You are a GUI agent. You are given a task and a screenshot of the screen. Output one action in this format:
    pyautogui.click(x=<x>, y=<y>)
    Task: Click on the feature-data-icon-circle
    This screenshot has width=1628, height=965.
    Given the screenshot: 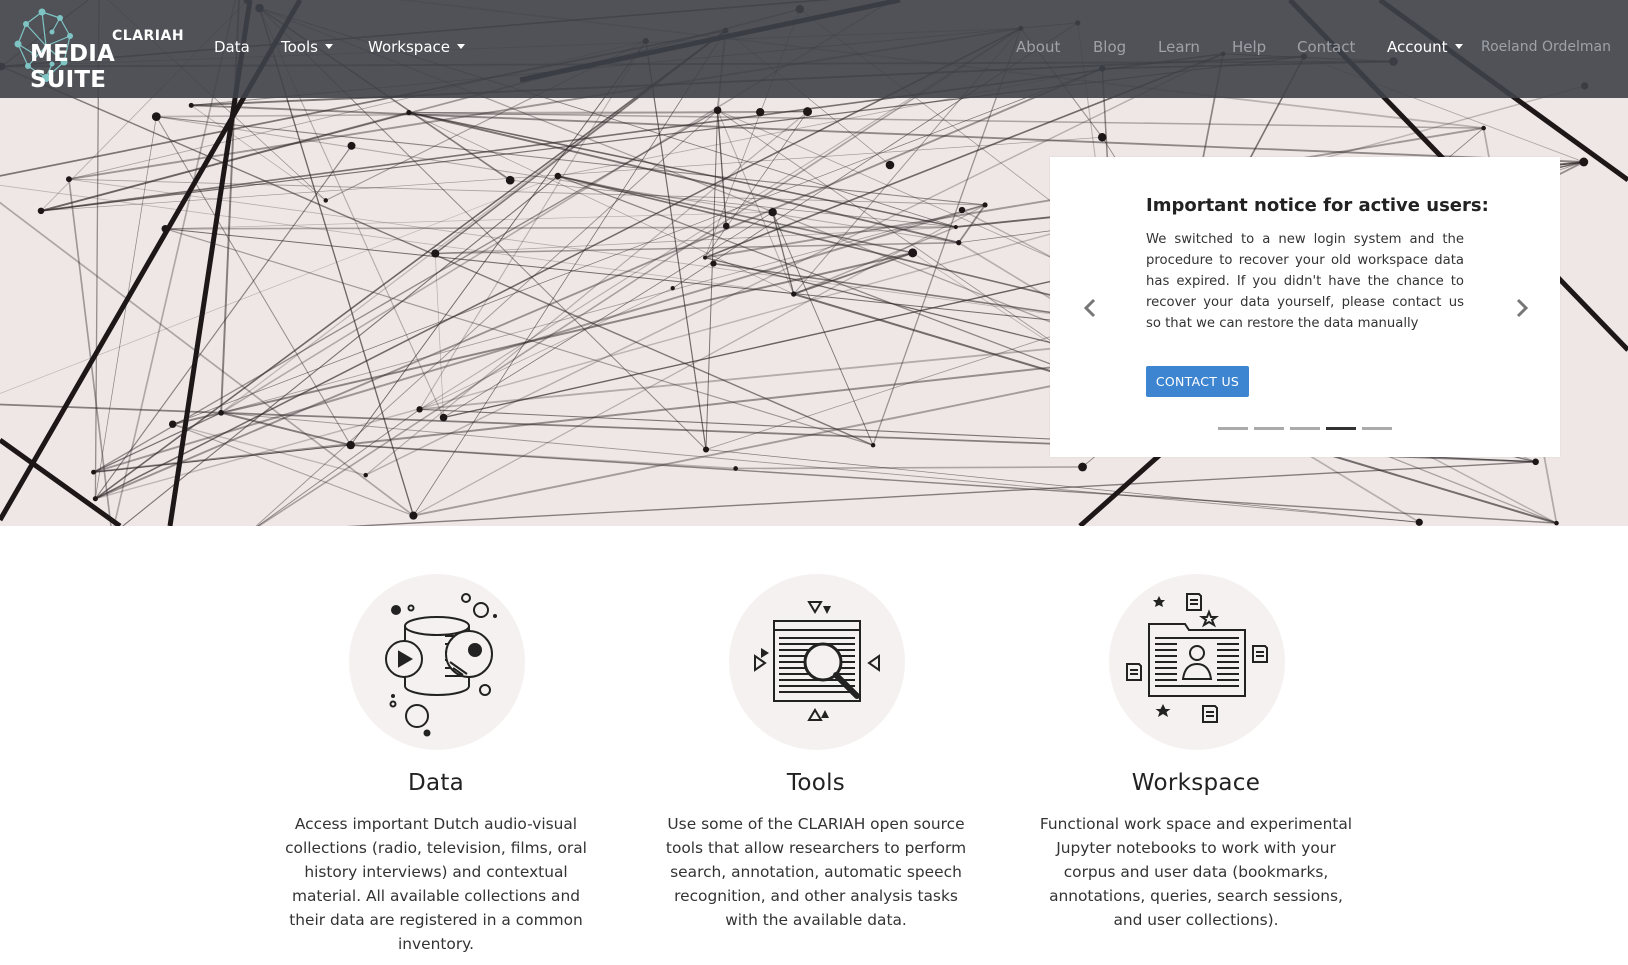 What is the action you would take?
    pyautogui.click(x=437, y=662)
    